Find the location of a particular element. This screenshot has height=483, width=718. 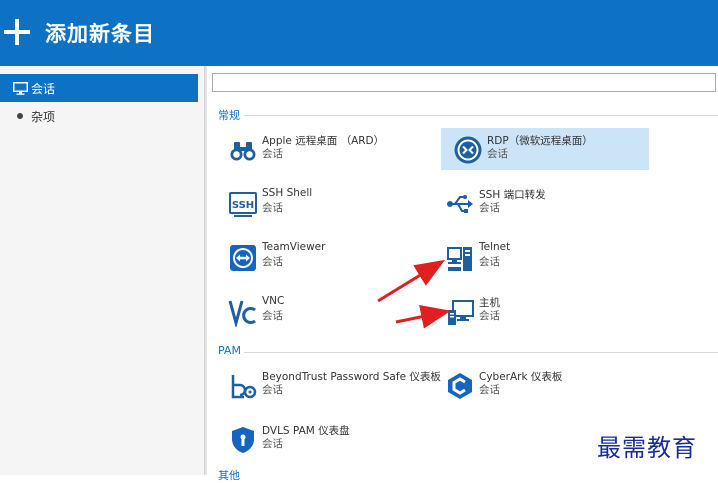

watermark: 最需教育 is located at coordinates (647, 448).